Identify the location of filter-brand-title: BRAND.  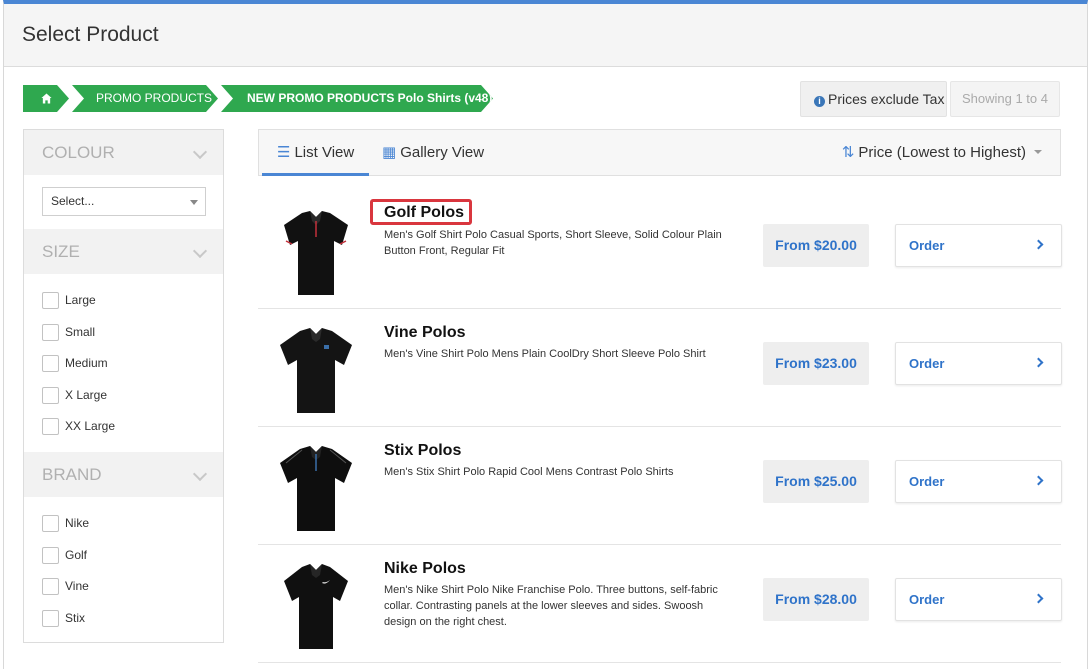
(72, 474).